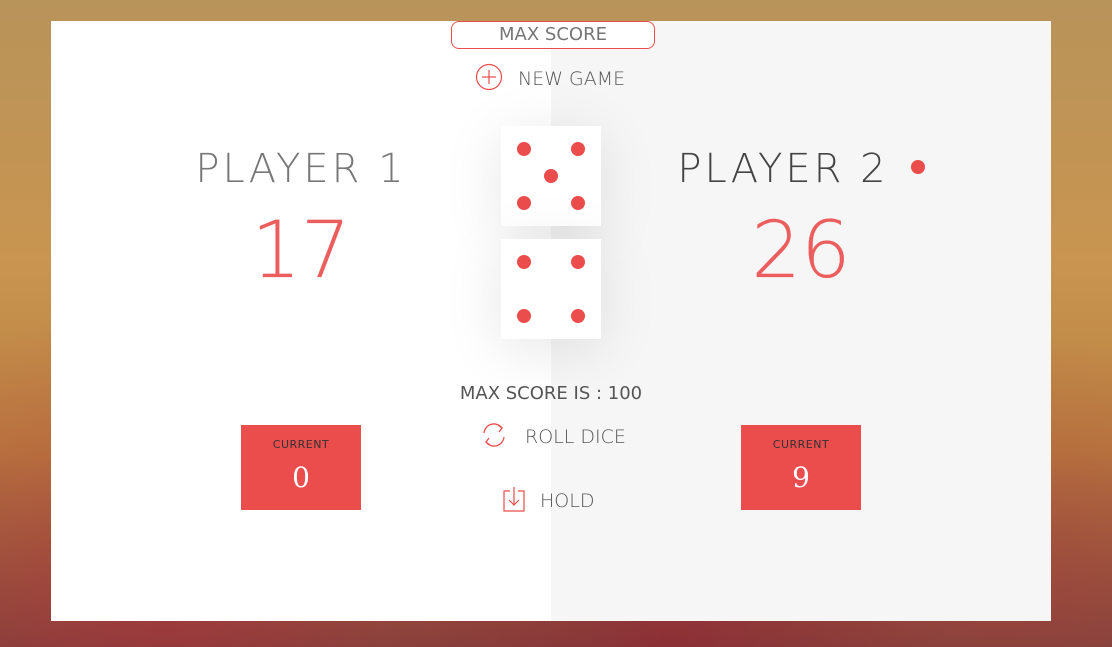  Describe the element at coordinates (301, 477) in the screenshot. I see `player-1-current-score: 0` at that location.